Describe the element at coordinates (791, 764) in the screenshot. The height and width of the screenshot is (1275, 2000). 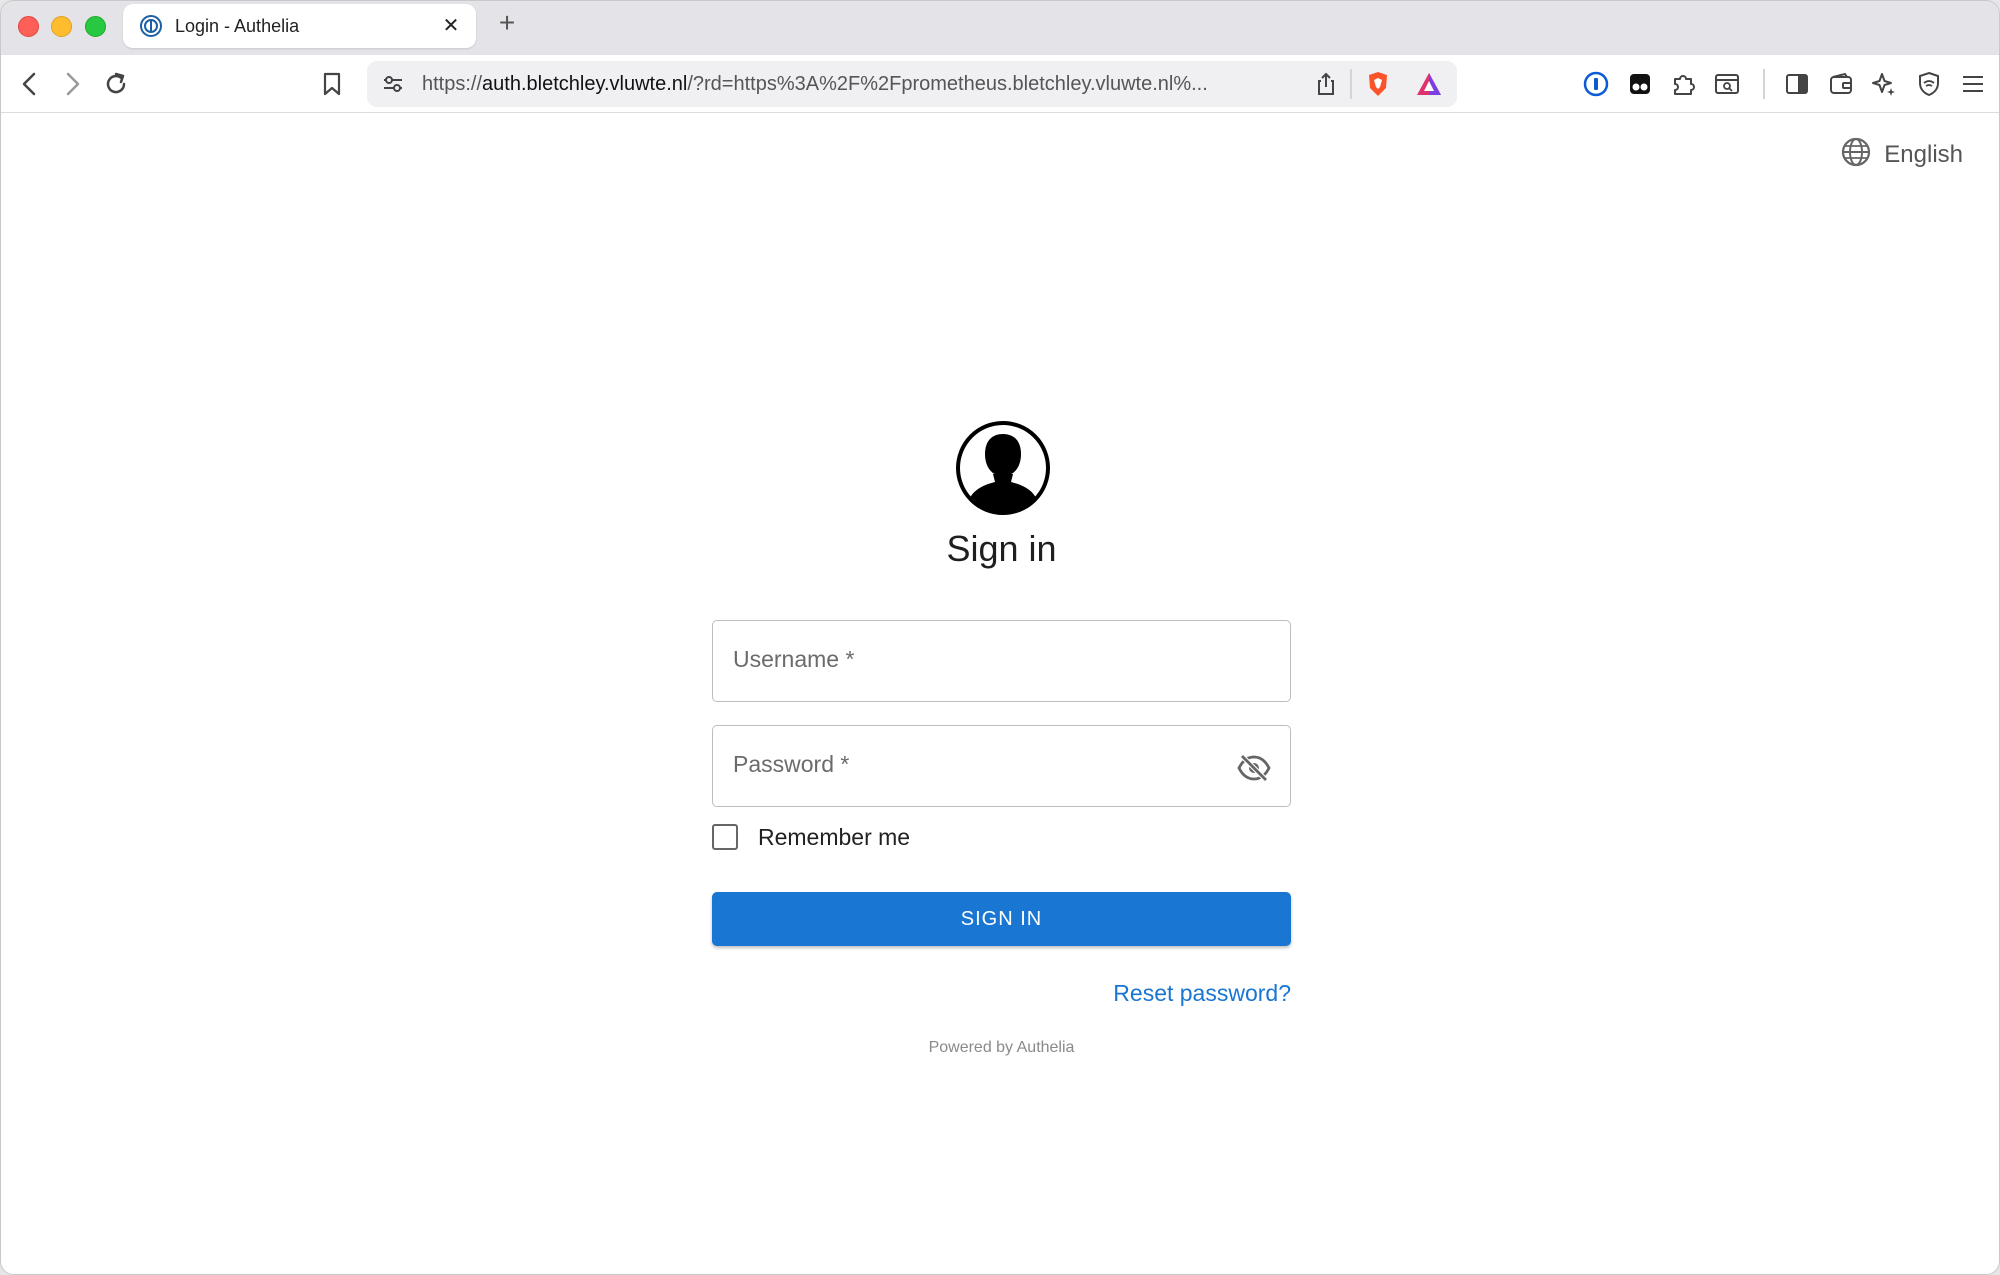
I see `password-label: Password *` at that location.